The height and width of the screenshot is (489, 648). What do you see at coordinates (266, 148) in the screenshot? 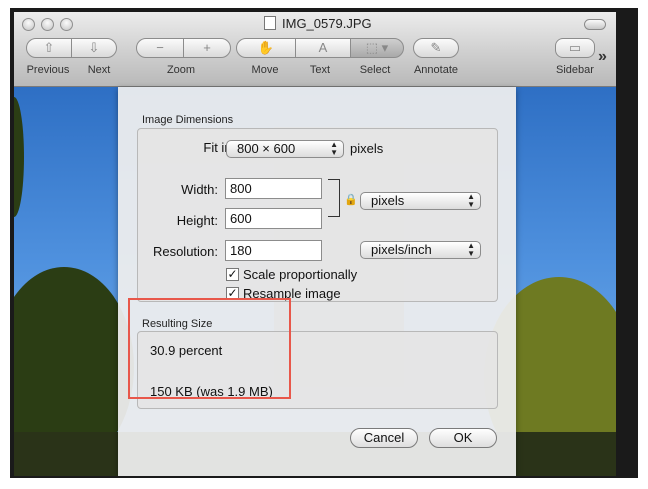
I see `fit-into-value: 800 × 600` at bounding box center [266, 148].